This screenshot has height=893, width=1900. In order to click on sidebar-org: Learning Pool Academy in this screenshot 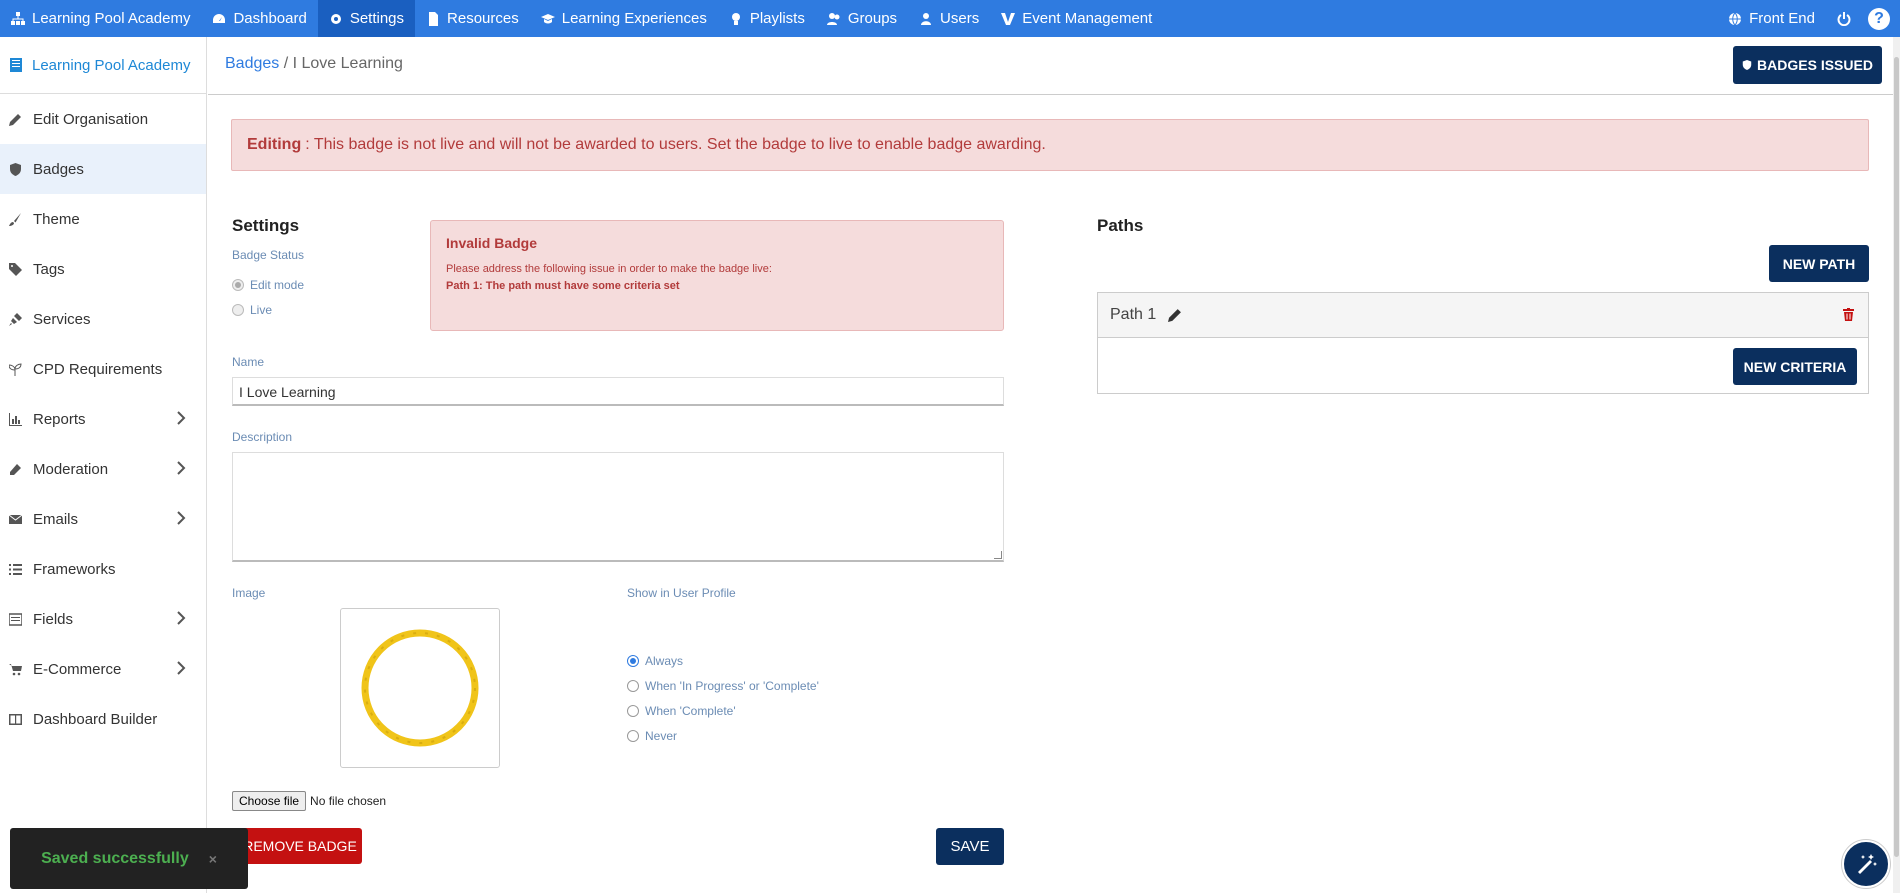, I will do `click(103, 65)`.